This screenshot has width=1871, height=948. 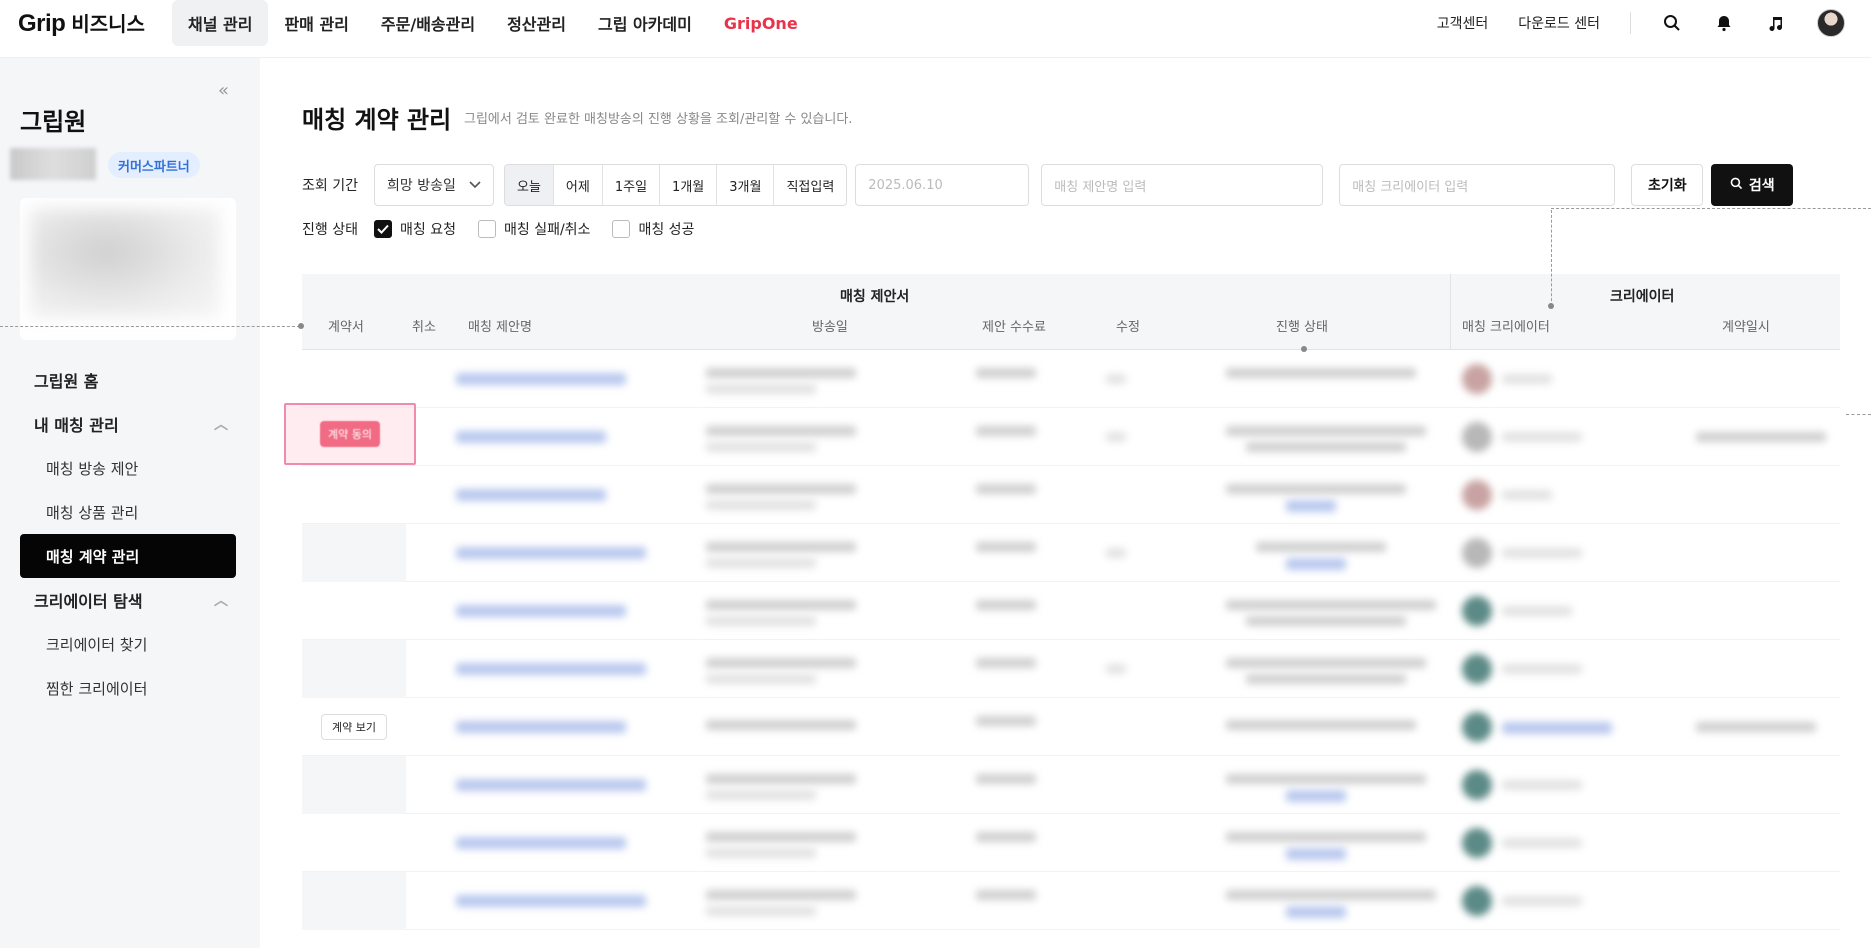 I want to click on creator-name-input: 매칭 크리에이터 입력, so click(x=1477, y=185).